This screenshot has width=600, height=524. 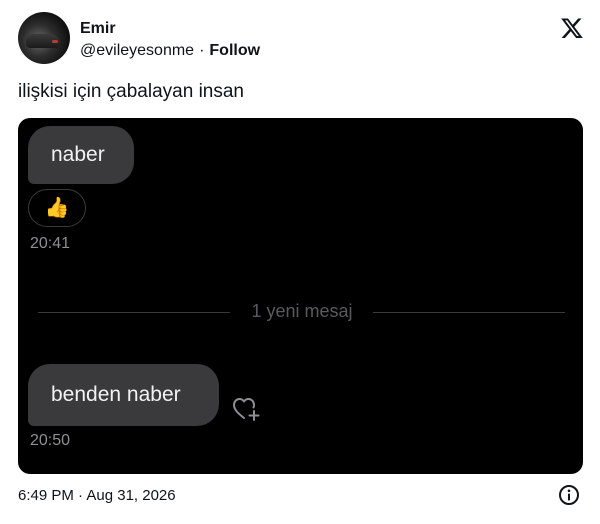 What do you see at coordinates (50, 243) in the screenshot?
I see `message-time: 20:41` at bounding box center [50, 243].